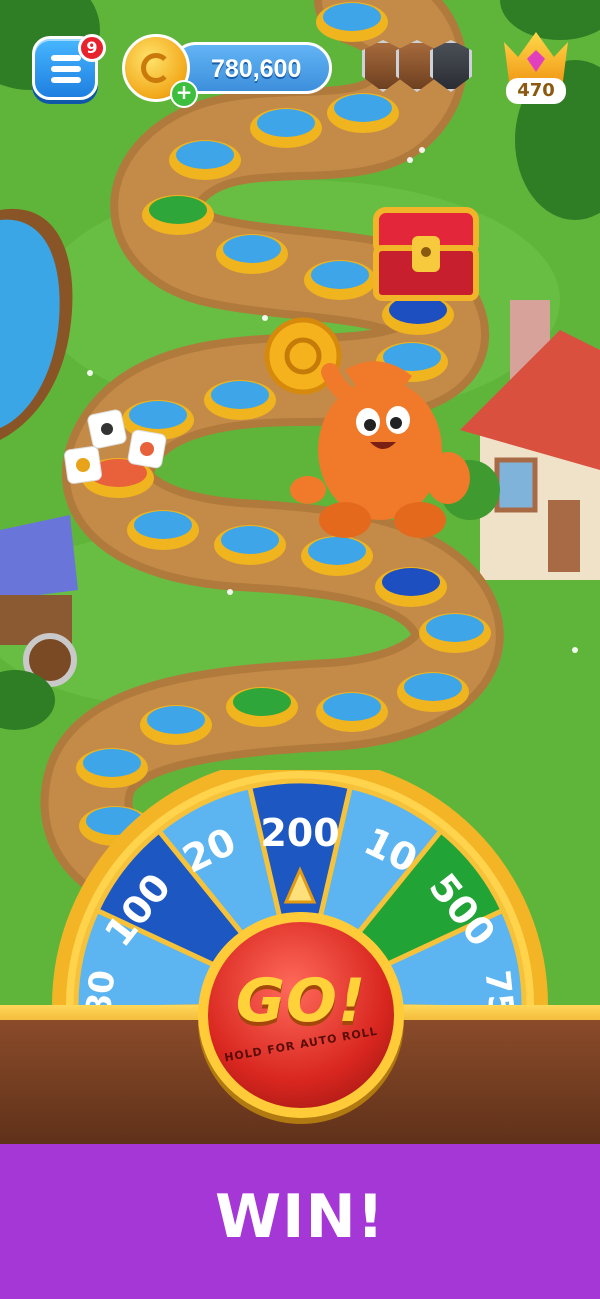  I want to click on win-banner-text: WIN!, so click(300, 1217).